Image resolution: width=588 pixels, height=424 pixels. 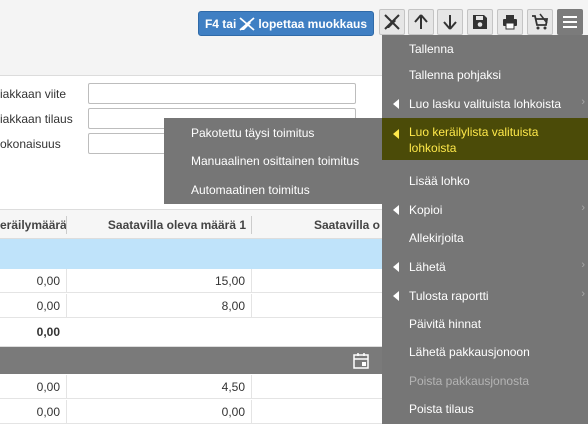 I want to click on menu-item-label: Tallenna pohjaksi, so click(x=455, y=75).